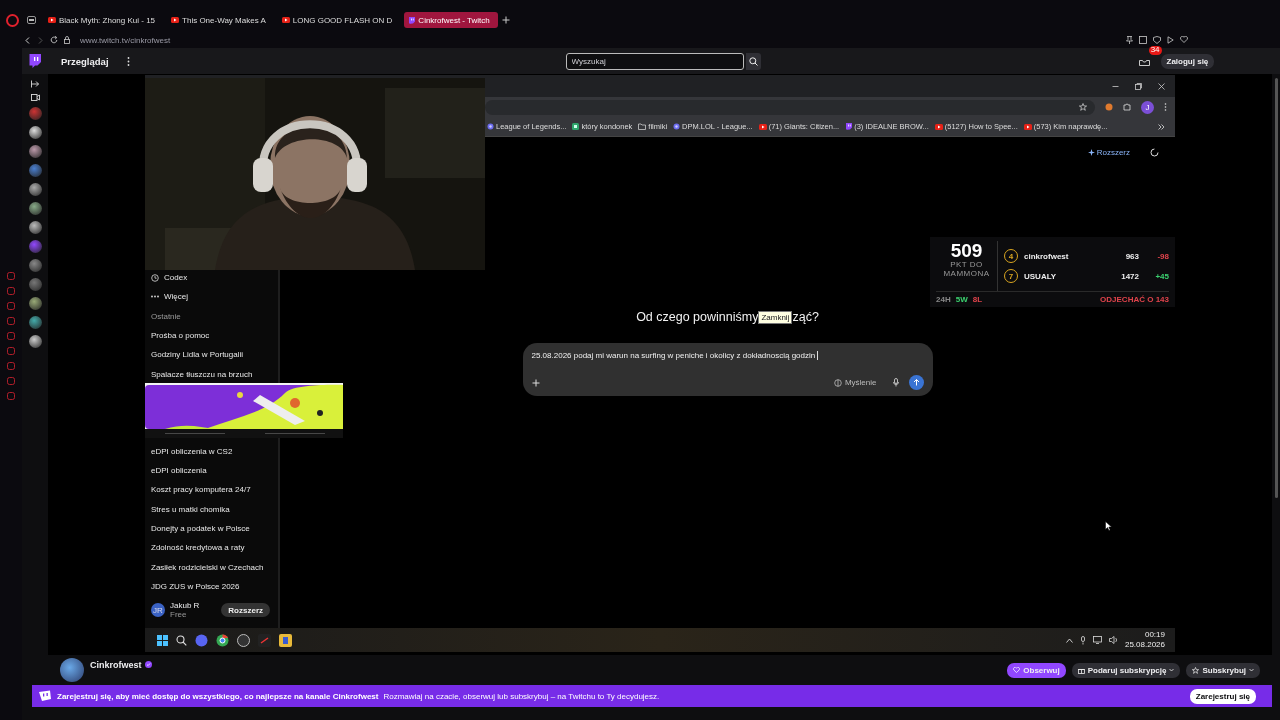 The width and height of the screenshot is (1280, 720). Describe the element at coordinates (220, 20) in the screenshot. I see `browser-tab: This One-Way Makes A` at that location.